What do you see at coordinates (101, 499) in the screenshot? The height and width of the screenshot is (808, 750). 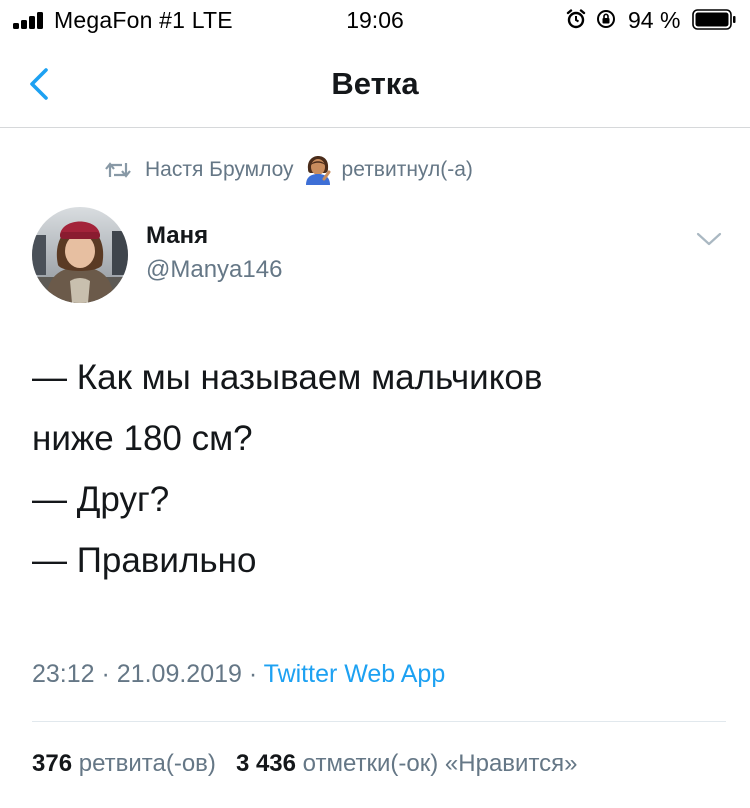 I see `tweet-line: — Друг?` at bounding box center [101, 499].